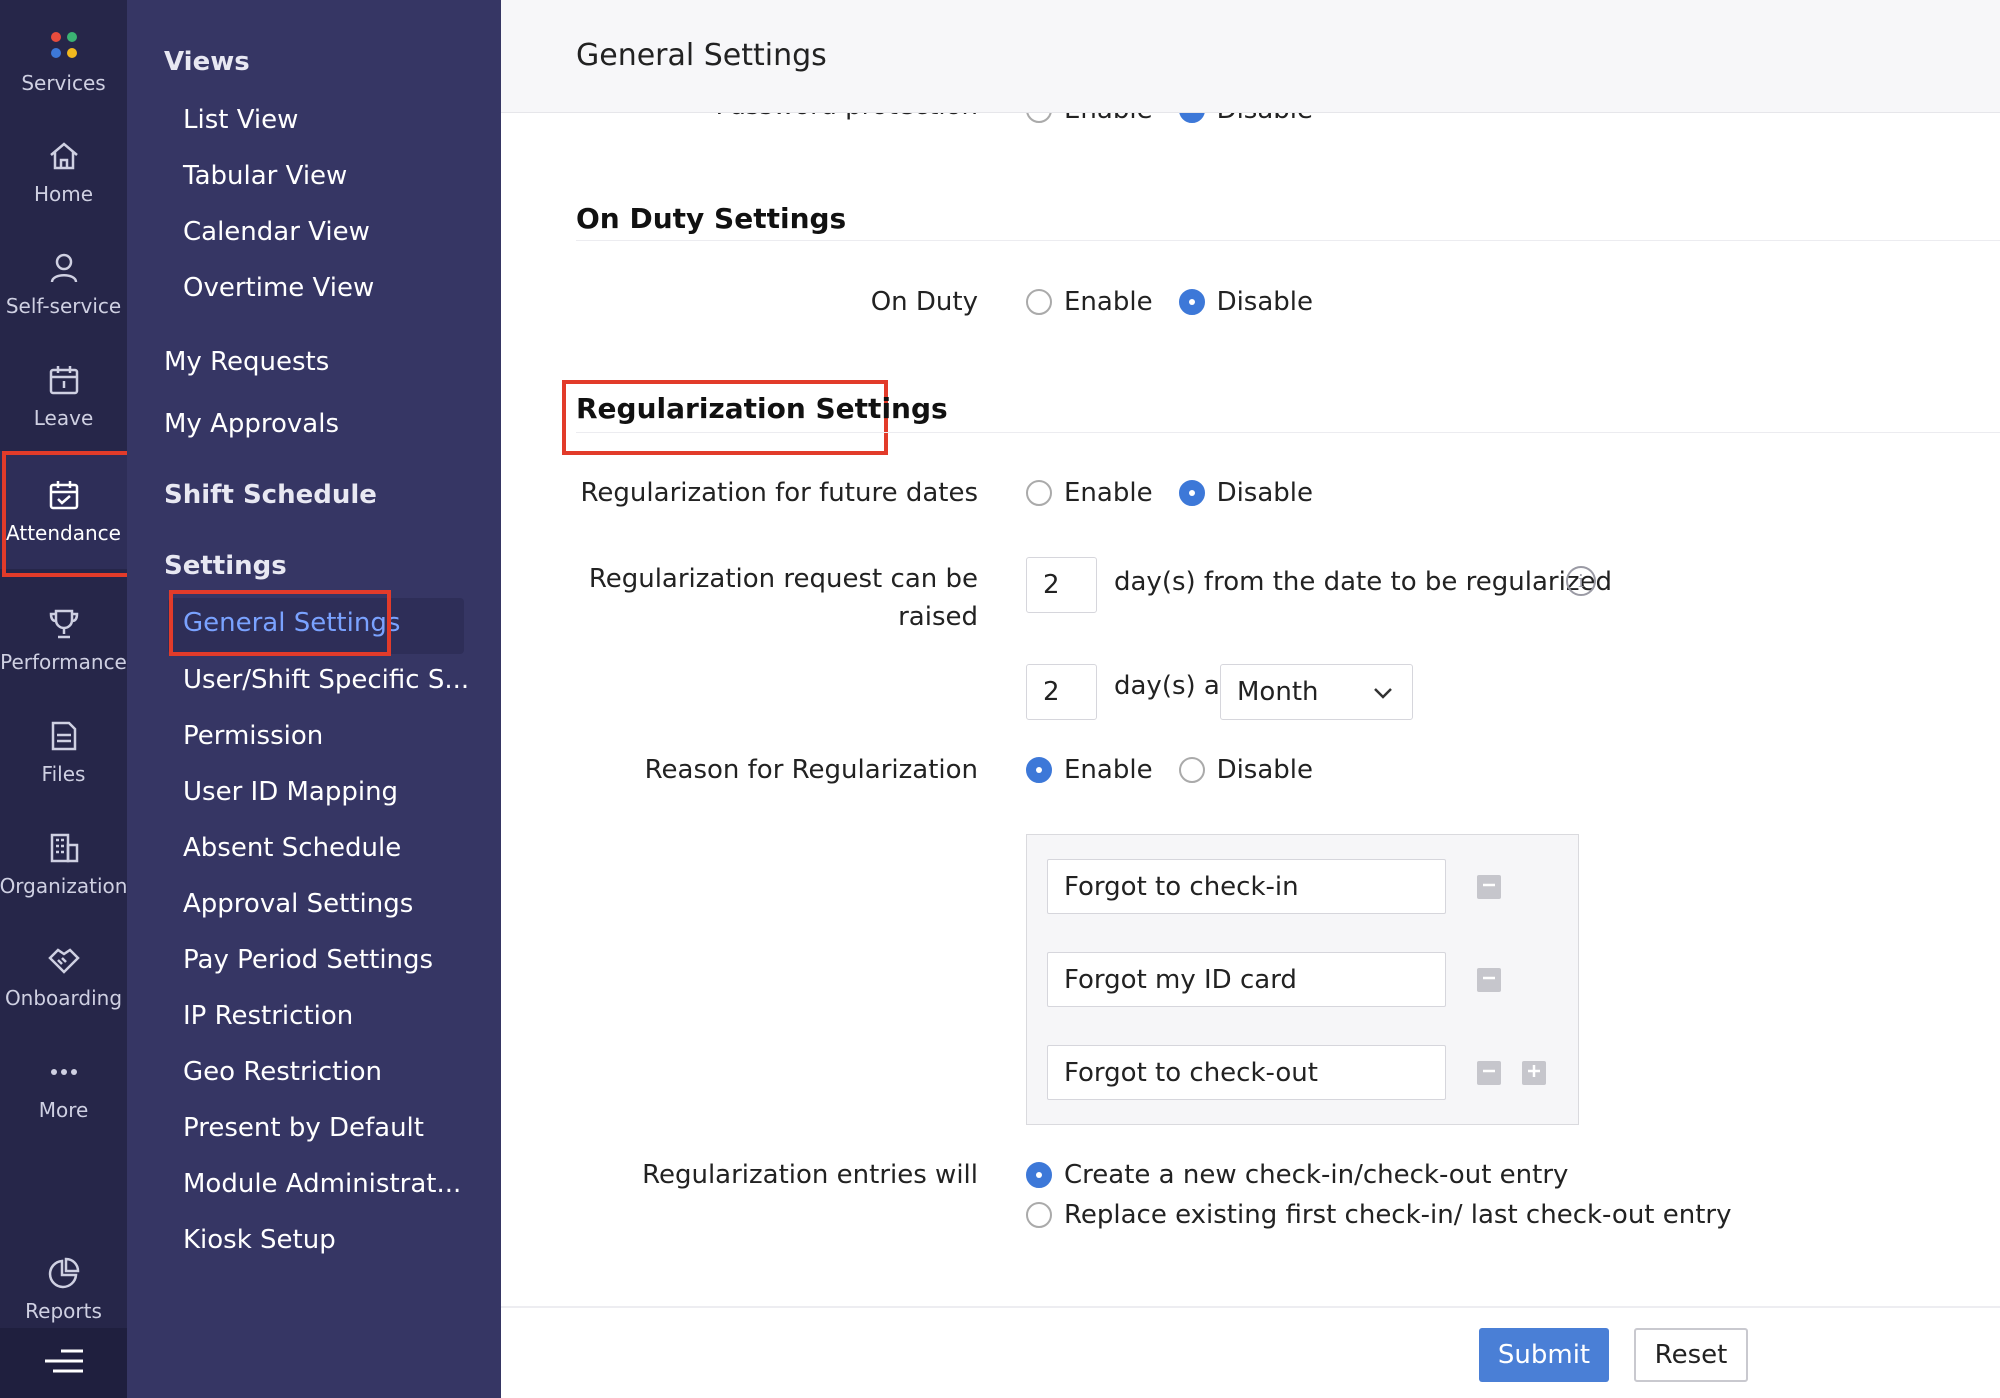  Describe the element at coordinates (276, 232) in the screenshot. I see `nav-item-calendar-view: Calendar View` at that location.